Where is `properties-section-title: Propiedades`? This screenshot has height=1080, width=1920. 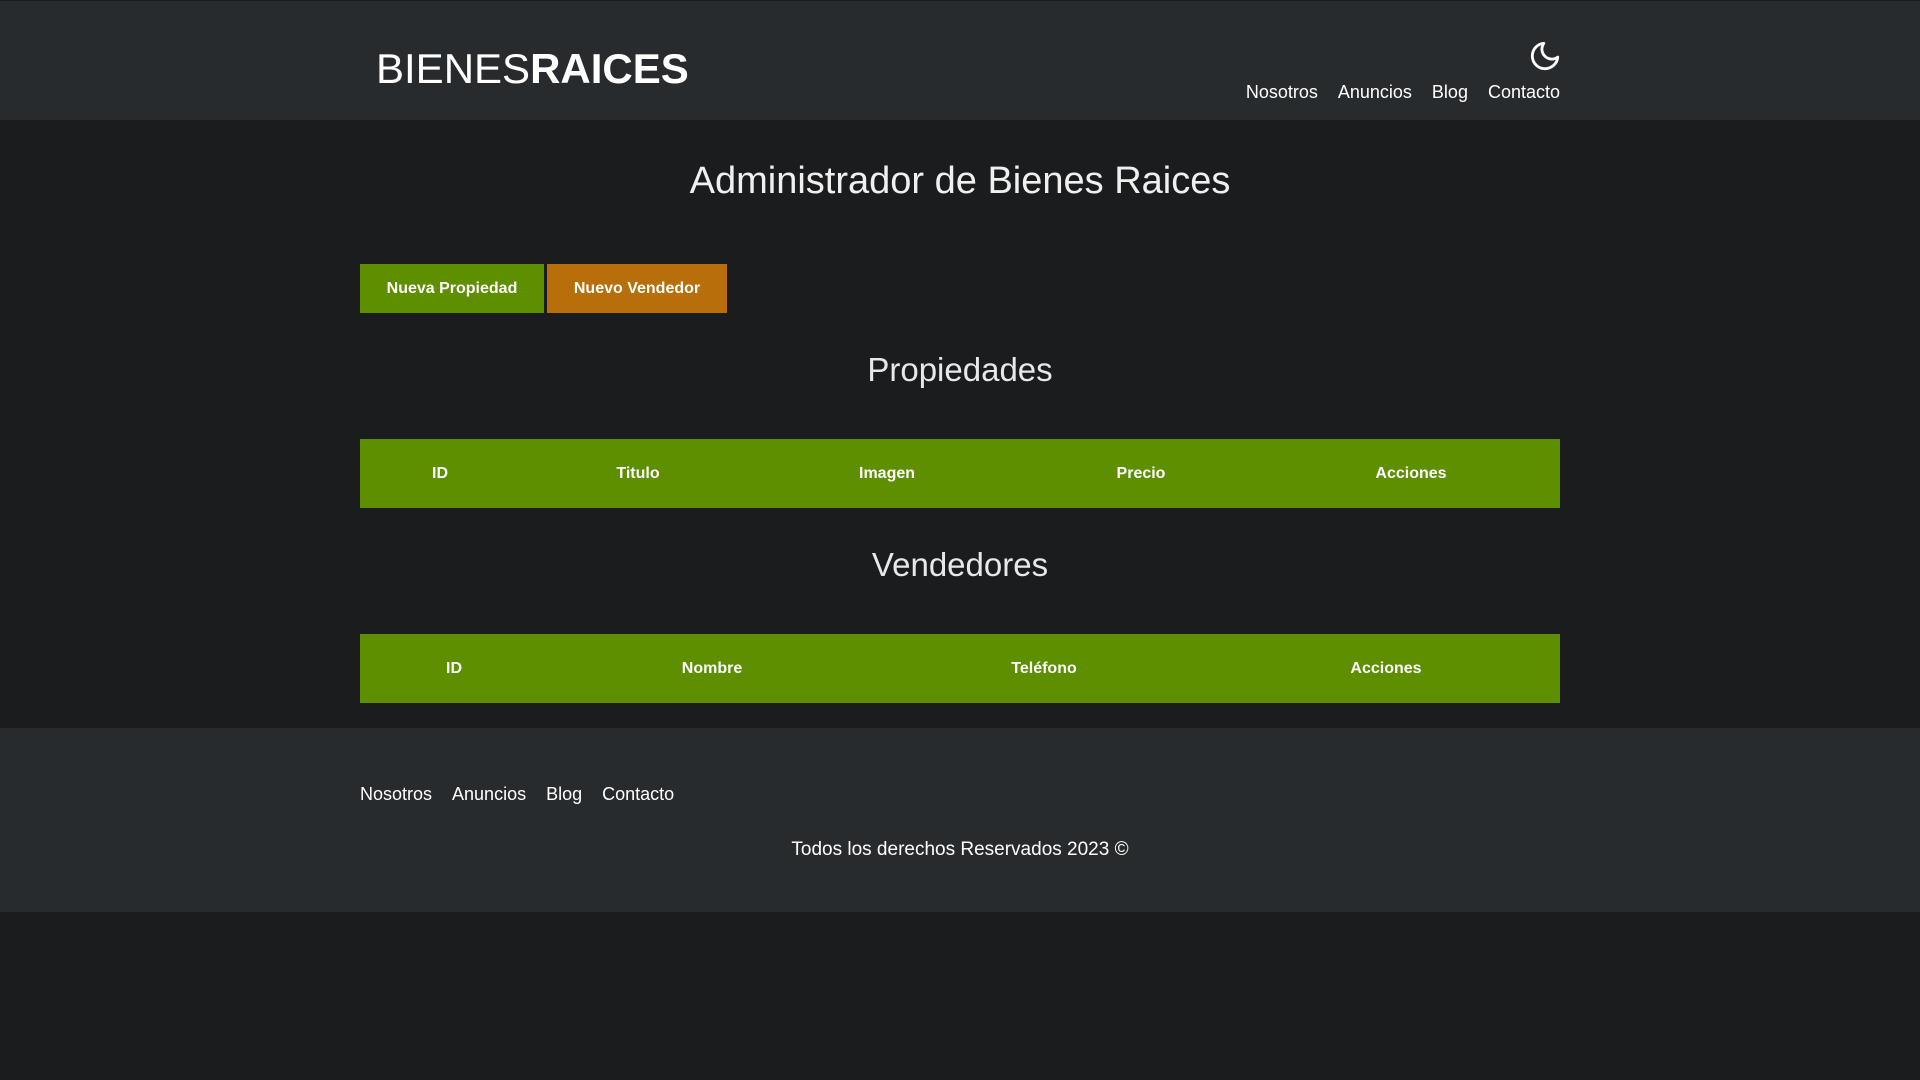 properties-section-title: Propiedades is located at coordinates (960, 369).